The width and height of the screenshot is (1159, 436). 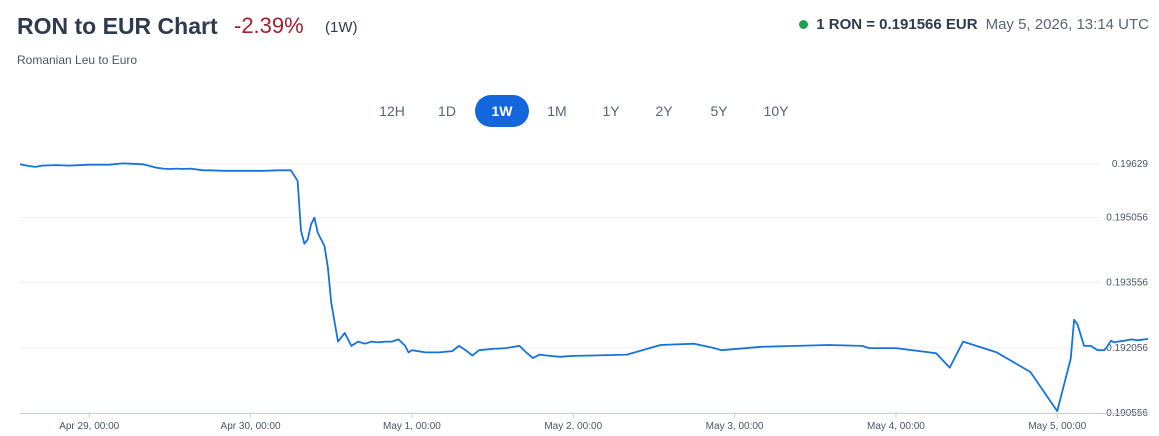 I want to click on x-tick-label: Apr 29, 00:00, so click(x=89, y=426).